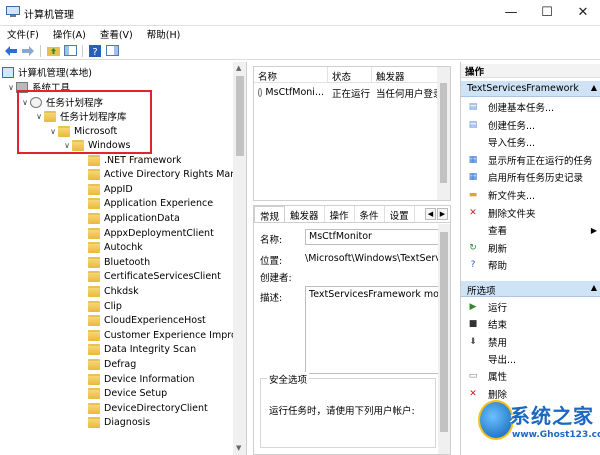 The height and width of the screenshot is (455, 600). I want to click on tree-item-folder: Device Information, so click(141, 379).